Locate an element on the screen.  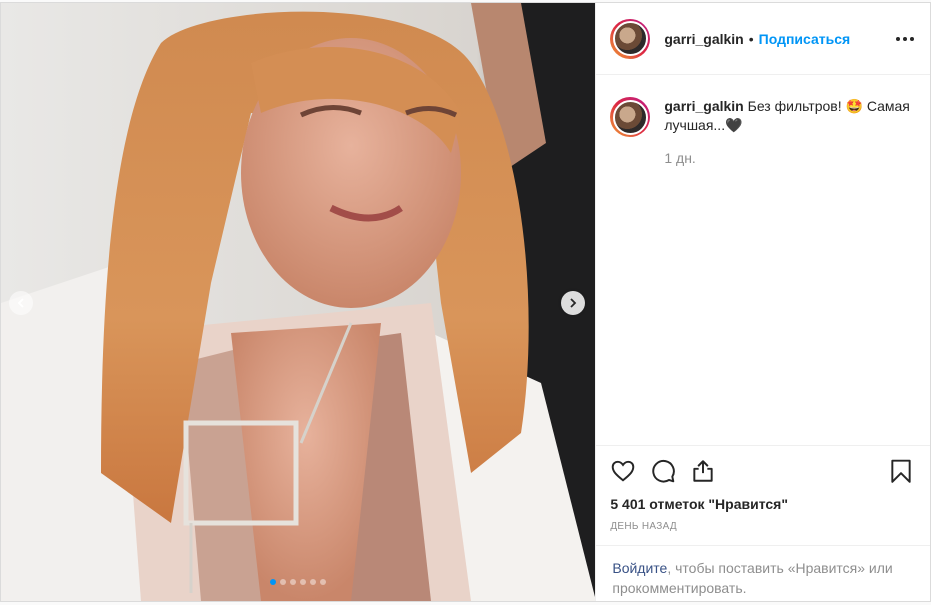
caption-avatar-ring is located at coordinates (630, 117).